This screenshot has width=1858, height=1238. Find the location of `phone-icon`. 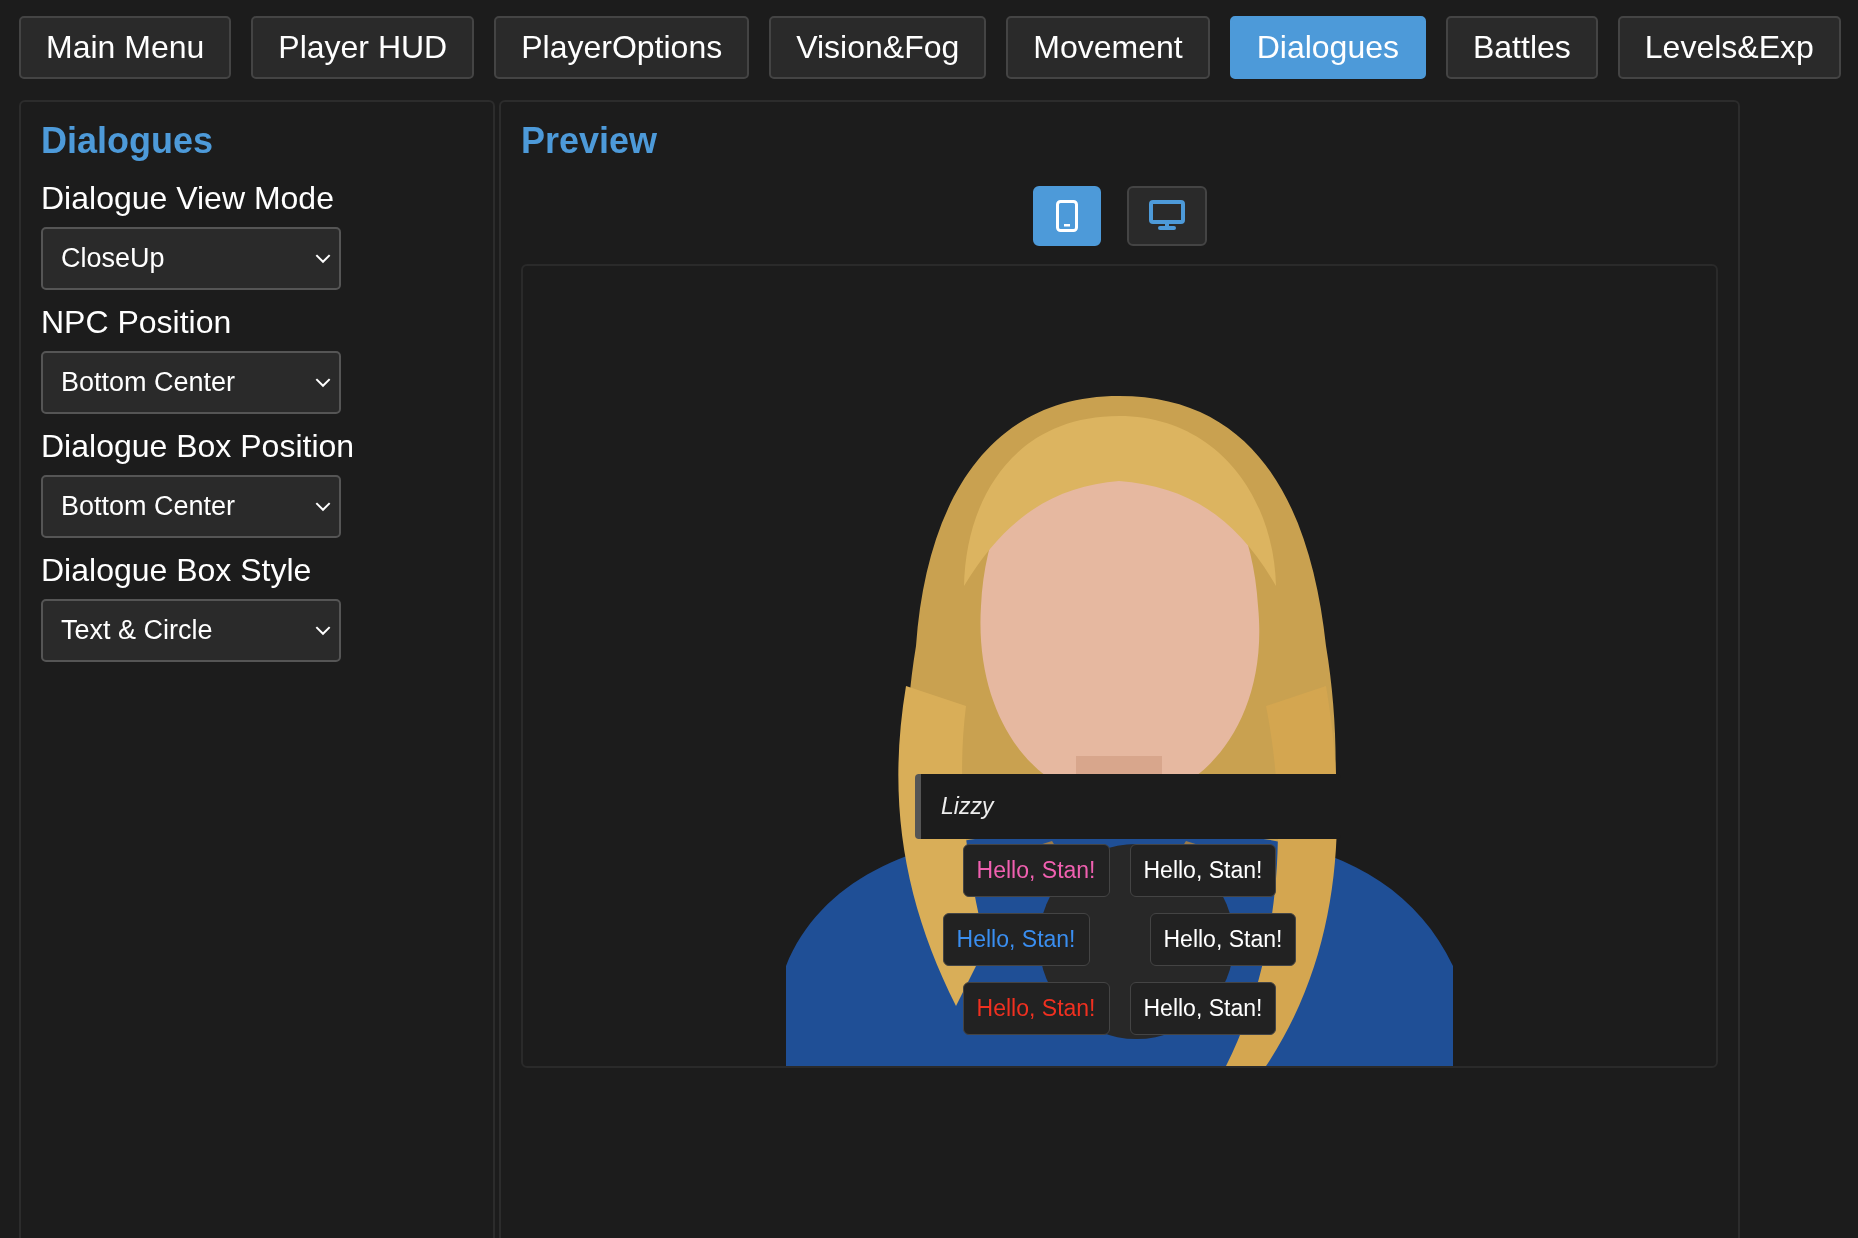

phone-icon is located at coordinates (1066, 216).